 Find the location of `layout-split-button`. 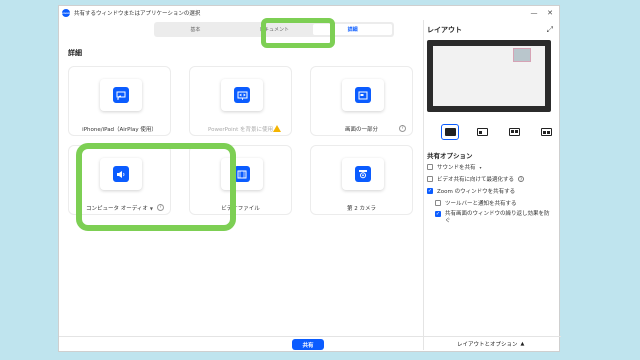

layout-split-button is located at coordinates (546, 132).